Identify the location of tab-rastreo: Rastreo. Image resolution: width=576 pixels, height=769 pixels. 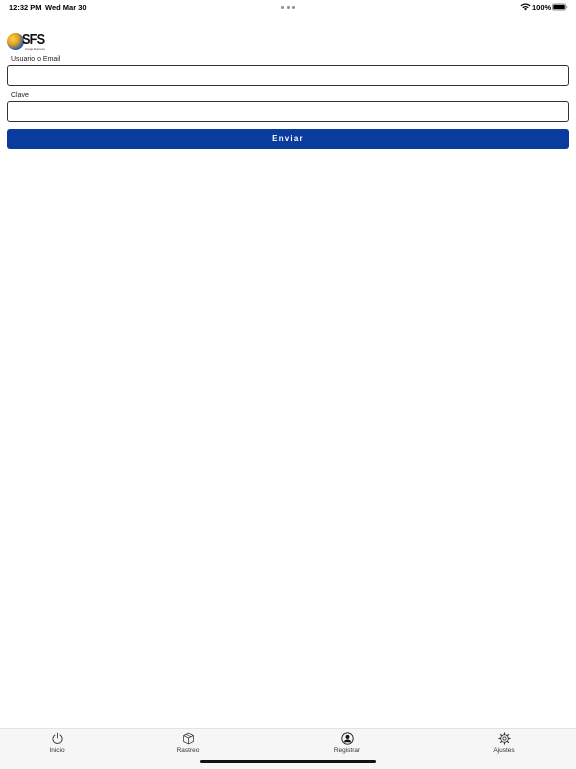
(188, 744).